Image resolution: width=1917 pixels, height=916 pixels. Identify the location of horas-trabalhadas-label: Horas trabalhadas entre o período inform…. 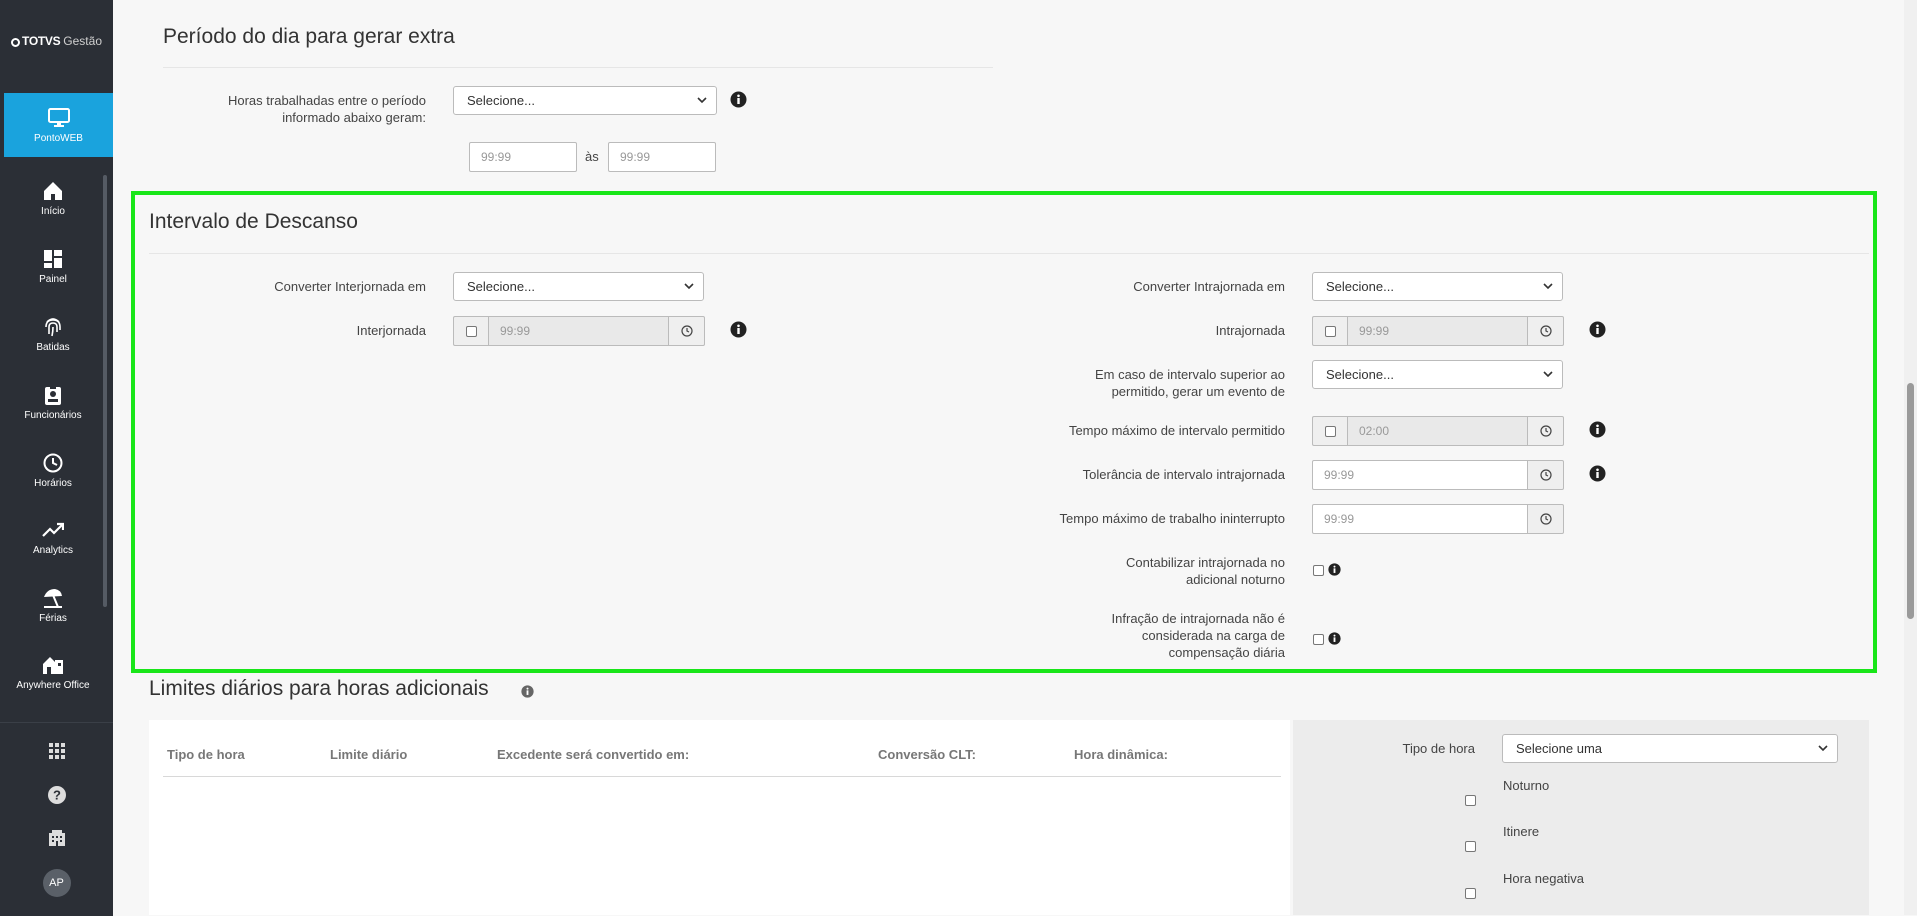
(326, 109).